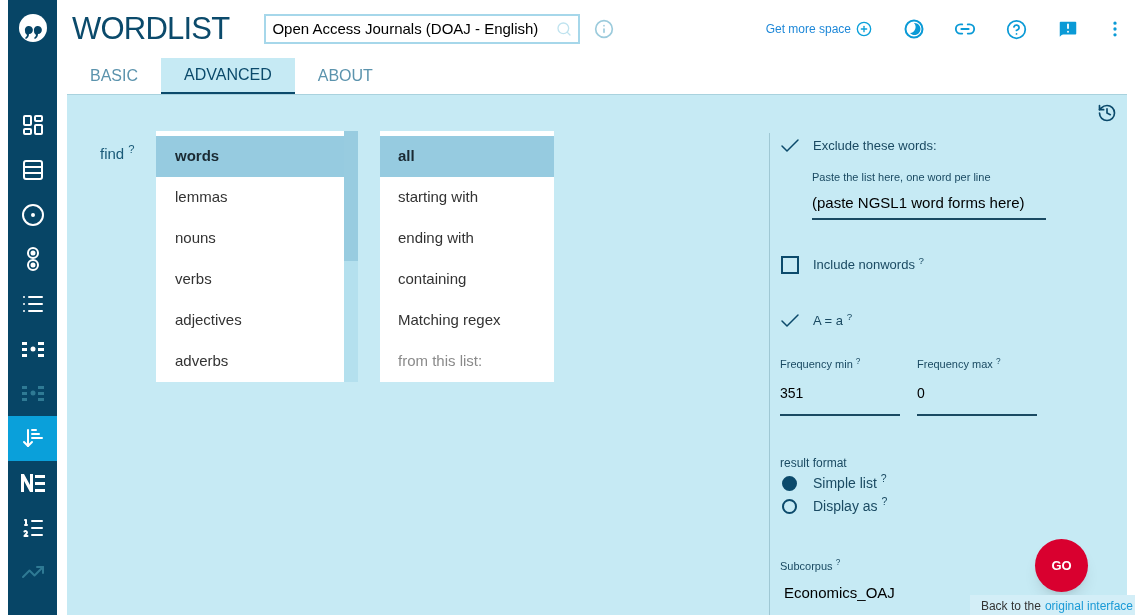 The height and width of the screenshot is (615, 1135). What do you see at coordinates (467, 156) in the screenshot?
I see `match-option: all` at bounding box center [467, 156].